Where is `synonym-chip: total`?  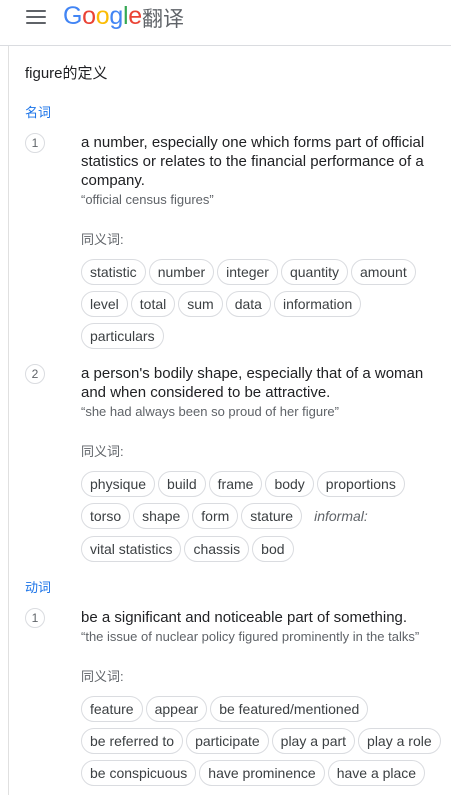
synonym-chip: total is located at coordinates (153, 304).